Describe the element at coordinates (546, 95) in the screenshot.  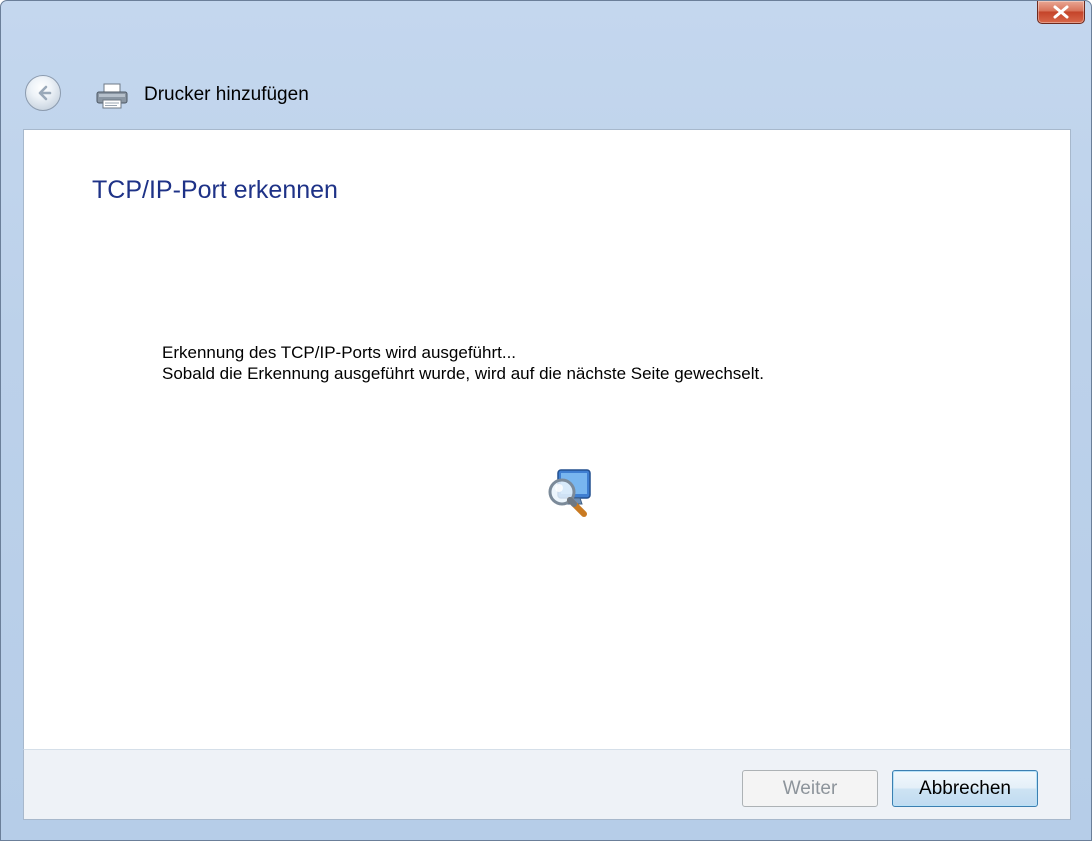
I see `nav-row: Drucker hinzufügen` at that location.